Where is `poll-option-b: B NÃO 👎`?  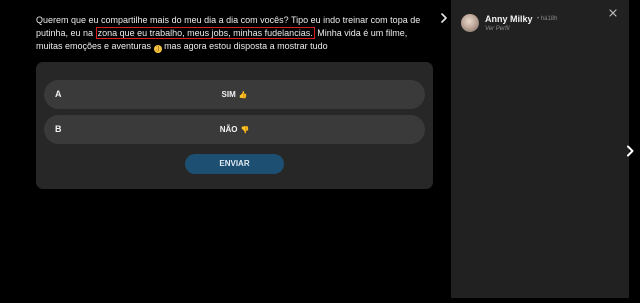
poll-option-b: B NÃO 👎 is located at coordinates (234, 129).